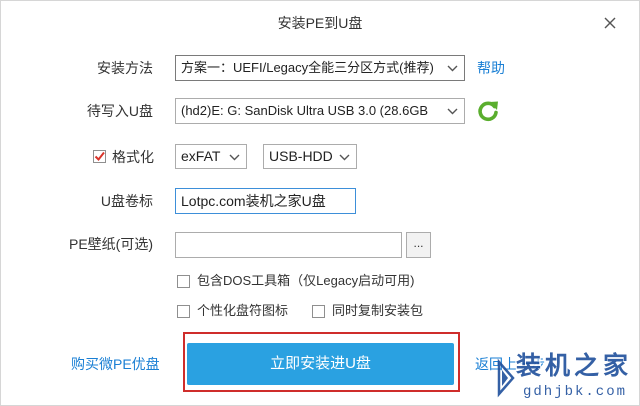  Describe the element at coordinates (320, 23) in the screenshot. I see `dialog-title: 安装PE到U盘` at that location.